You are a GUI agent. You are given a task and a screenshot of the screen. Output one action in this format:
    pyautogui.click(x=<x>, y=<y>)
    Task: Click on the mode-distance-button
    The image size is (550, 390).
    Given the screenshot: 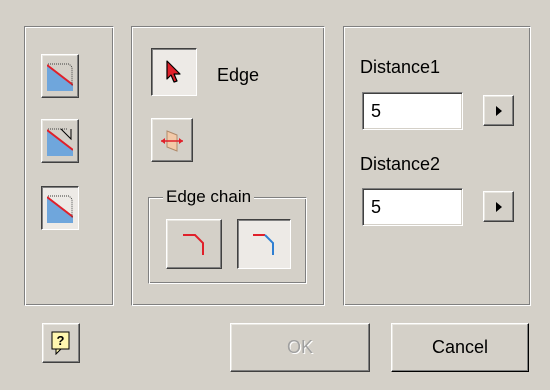 What is the action you would take?
    pyautogui.click(x=60, y=76)
    